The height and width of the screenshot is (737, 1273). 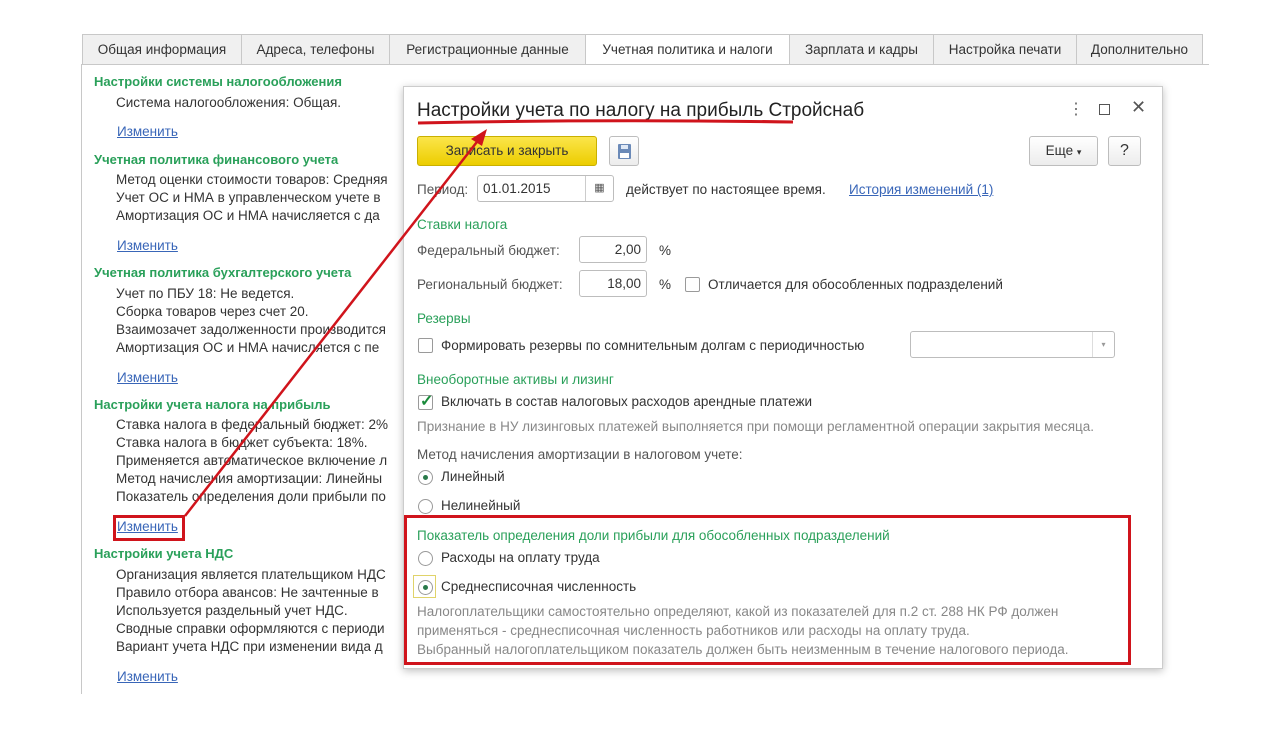 I want to click on arrow-head-icon, so click(x=479, y=137).